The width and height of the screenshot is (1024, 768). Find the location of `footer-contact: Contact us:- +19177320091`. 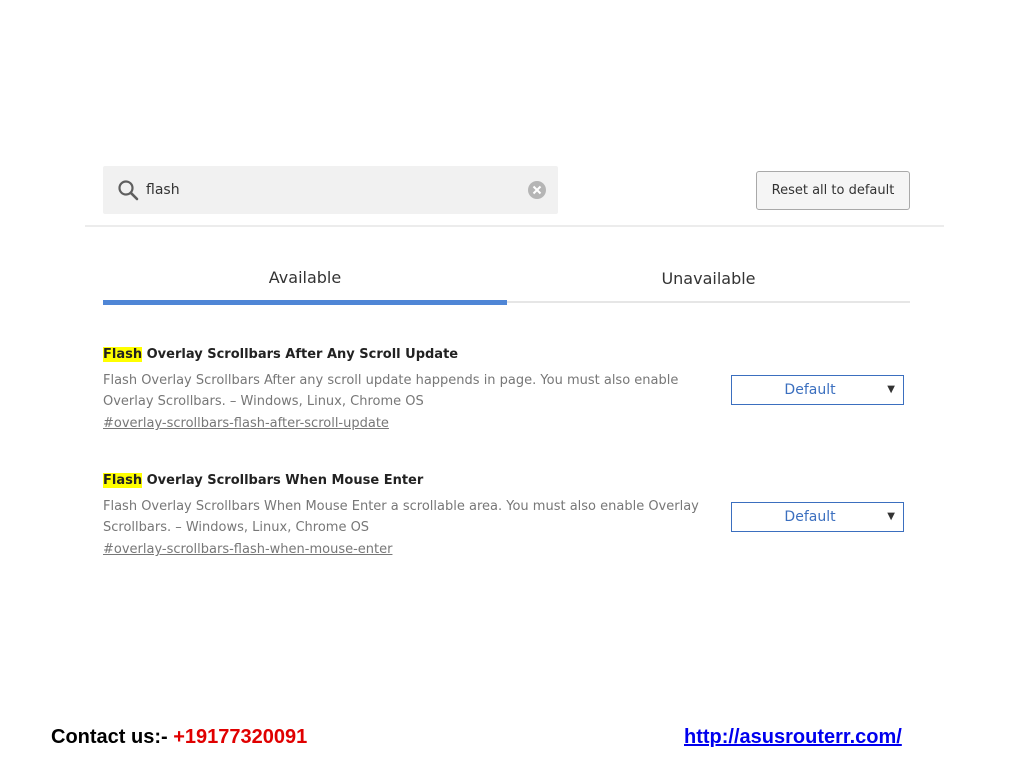

footer-contact: Contact us:- +19177320091 is located at coordinates (179, 737).